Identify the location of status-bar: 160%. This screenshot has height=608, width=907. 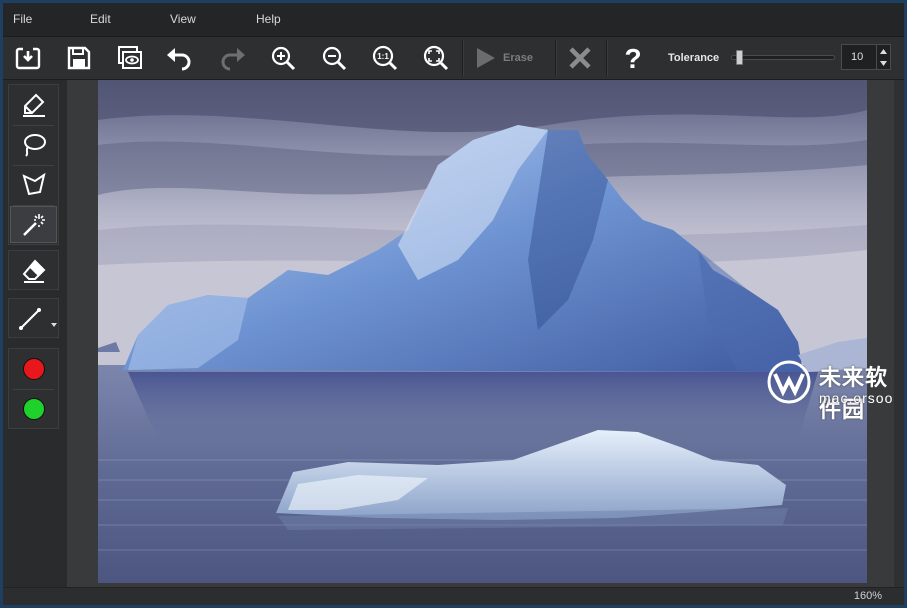
(453, 596).